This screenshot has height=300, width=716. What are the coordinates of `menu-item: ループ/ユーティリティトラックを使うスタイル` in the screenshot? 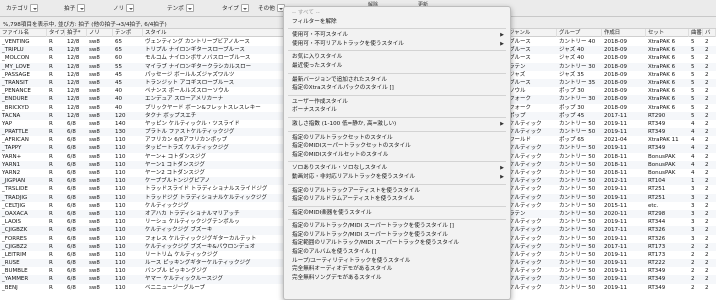 It's located at (397, 261).